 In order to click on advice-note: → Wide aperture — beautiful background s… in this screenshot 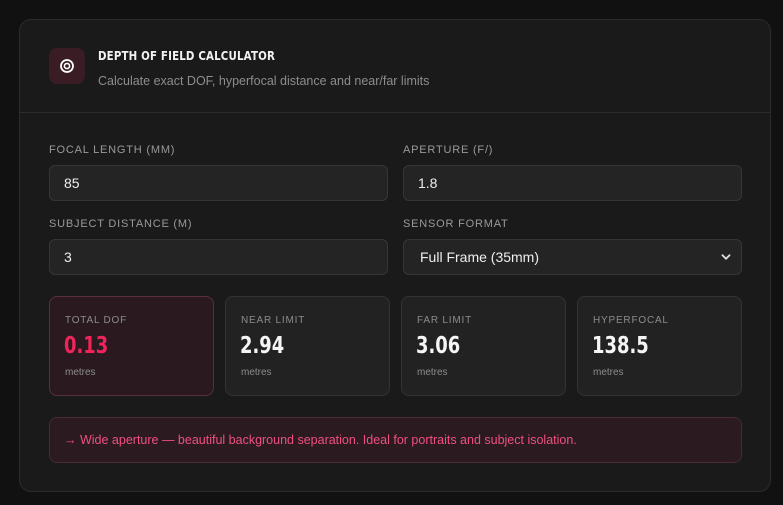, I will do `click(395, 440)`.